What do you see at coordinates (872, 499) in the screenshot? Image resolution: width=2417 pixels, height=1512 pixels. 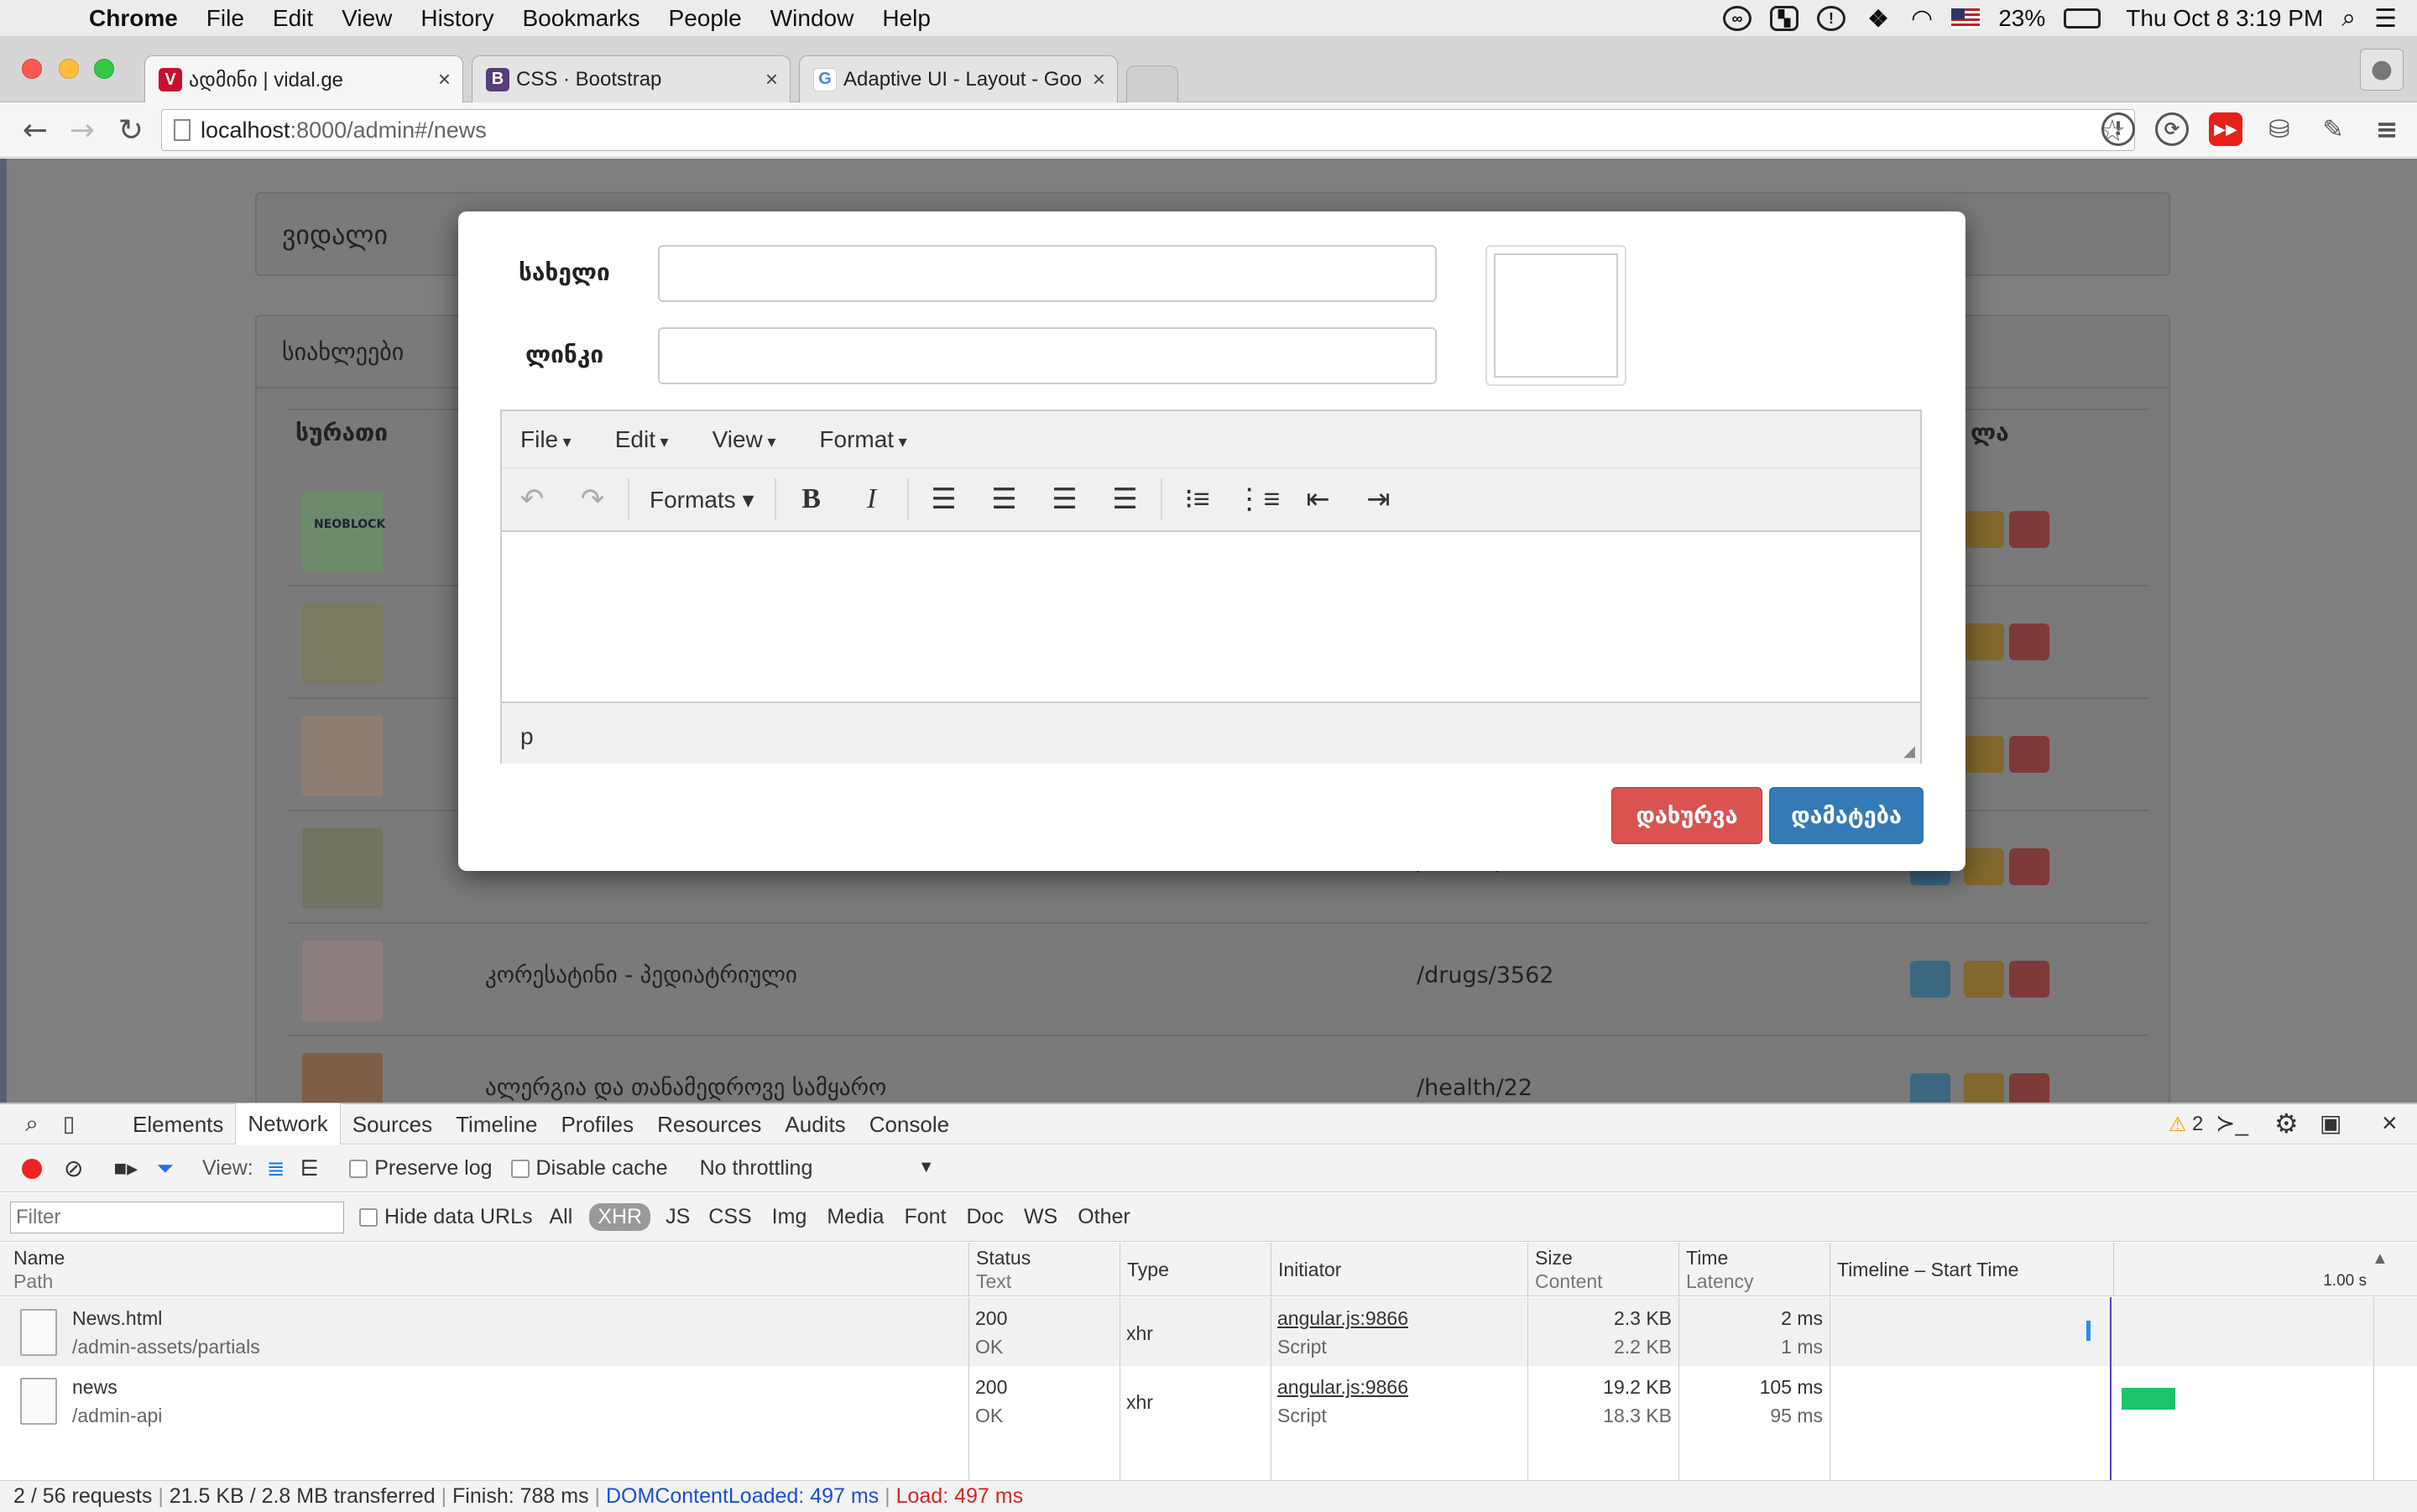 I see `italic-icon: I` at bounding box center [872, 499].